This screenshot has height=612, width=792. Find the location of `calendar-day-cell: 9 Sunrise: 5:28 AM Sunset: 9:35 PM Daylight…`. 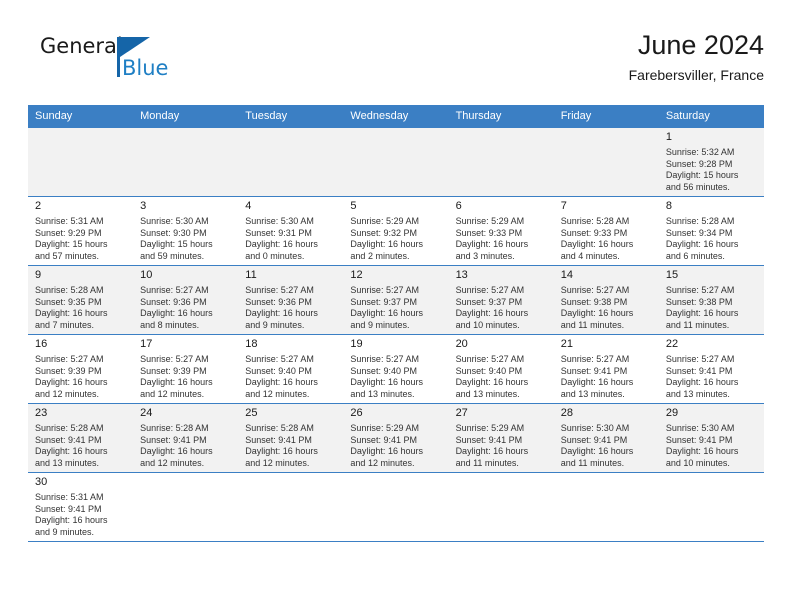

calendar-day-cell: 9 Sunrise: 5:28 AM Sunset: 9:35 PM Daylight… is located at coordinates (81, 300).